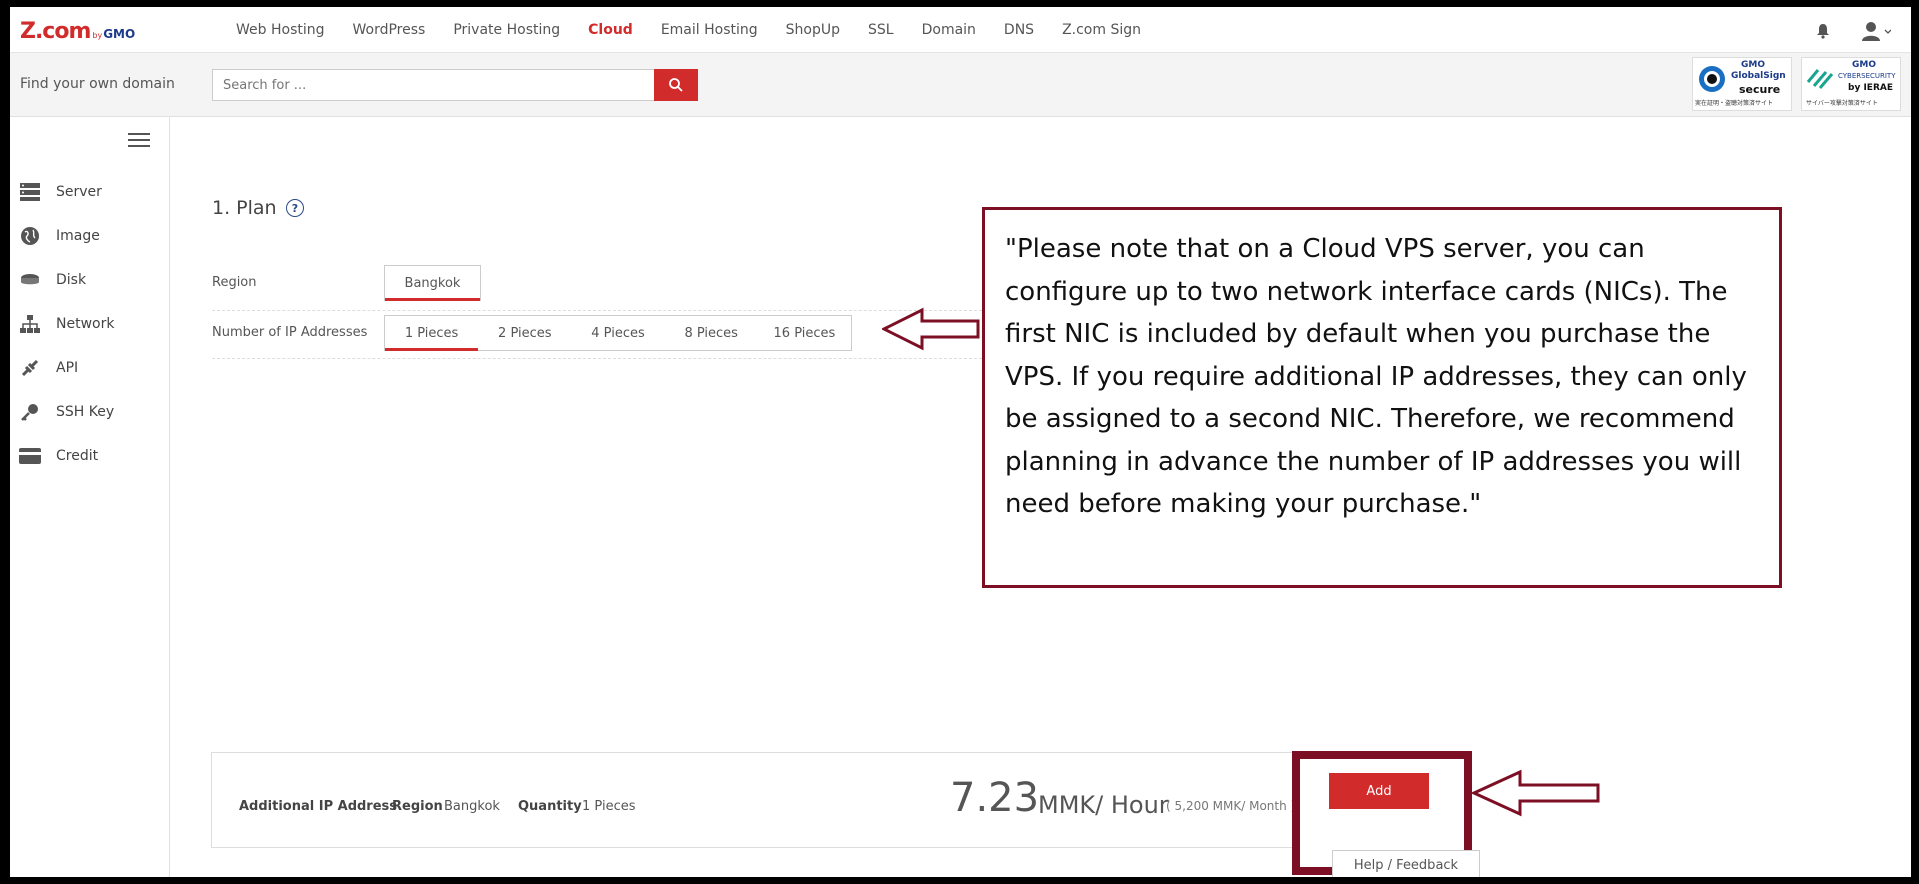 The width and height of the screenshot is (1919, 884). I want to click on eye-icon, so click(1712, 79).